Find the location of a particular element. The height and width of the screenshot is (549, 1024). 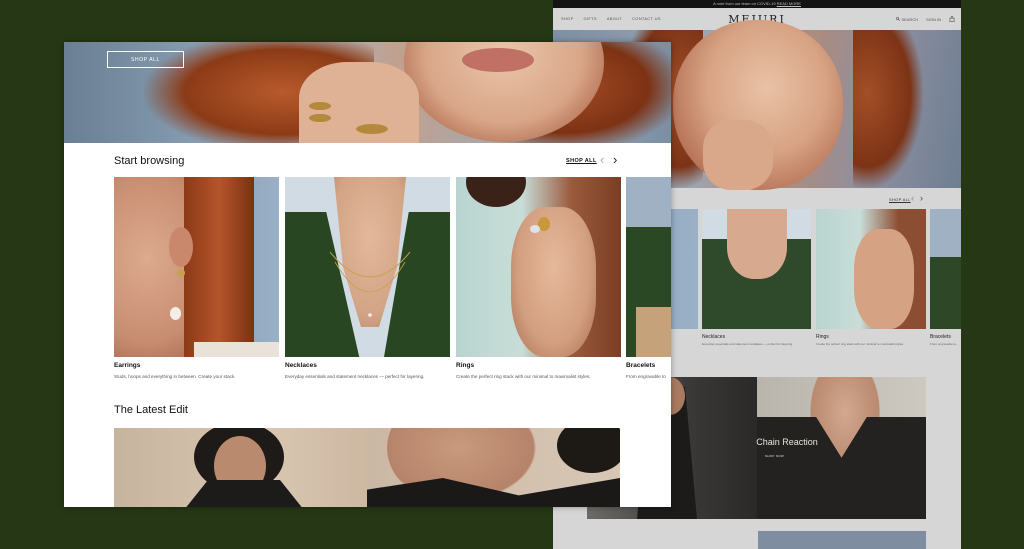

search-link: SEARCH is located at coordinates (907, 19).